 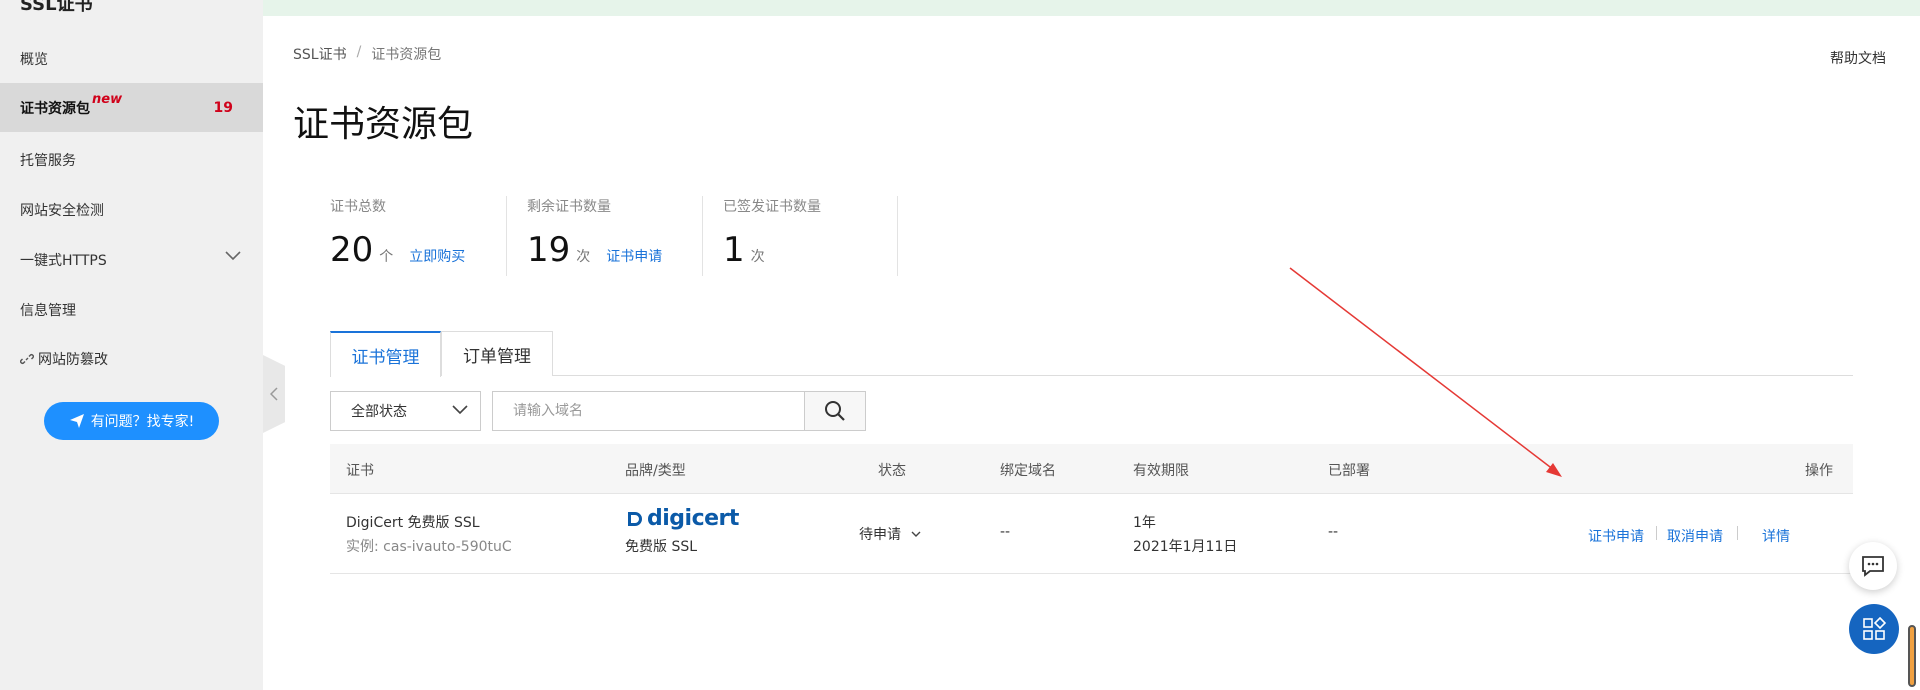 I want to click on digicert-mark-icon, so click(x=635, y=518).